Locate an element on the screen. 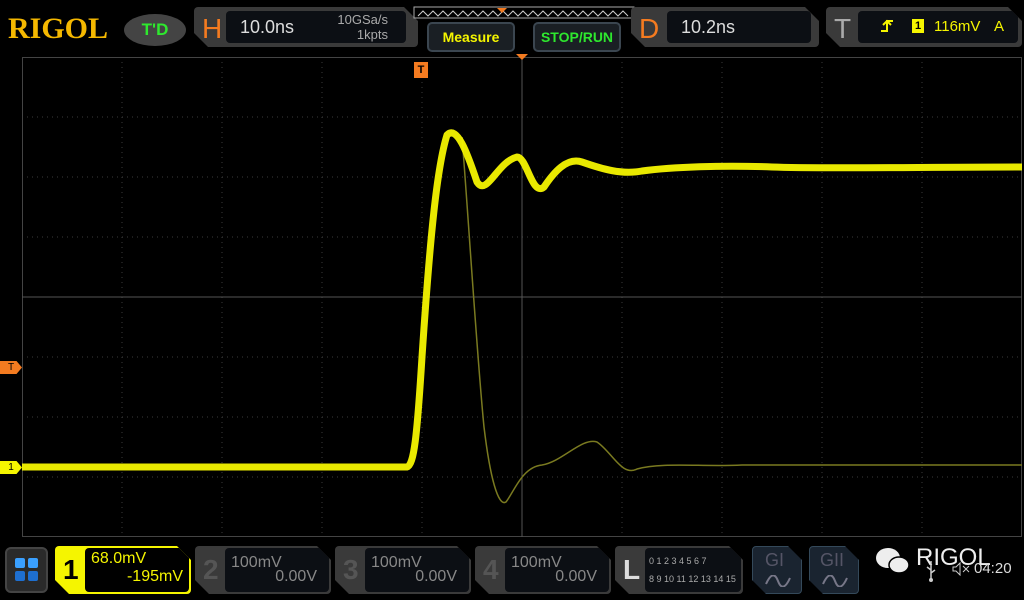  app-menu-button is located at coordinates (26, 570).